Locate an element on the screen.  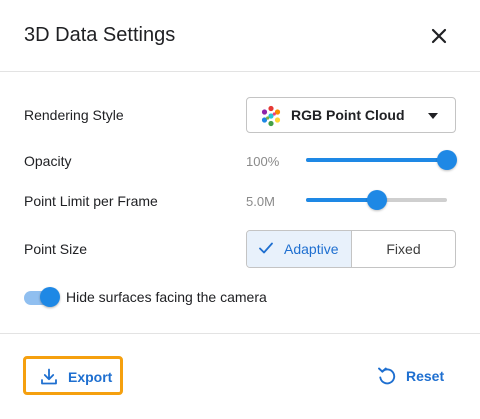
adaptive-label: Adaptive is located at coordinates (311, 249).